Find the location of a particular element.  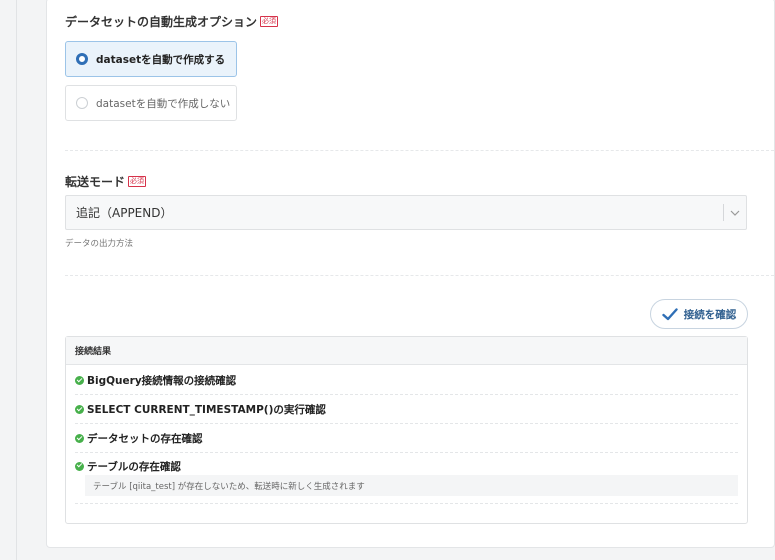

check-icon is located at coordinates (670, 313).